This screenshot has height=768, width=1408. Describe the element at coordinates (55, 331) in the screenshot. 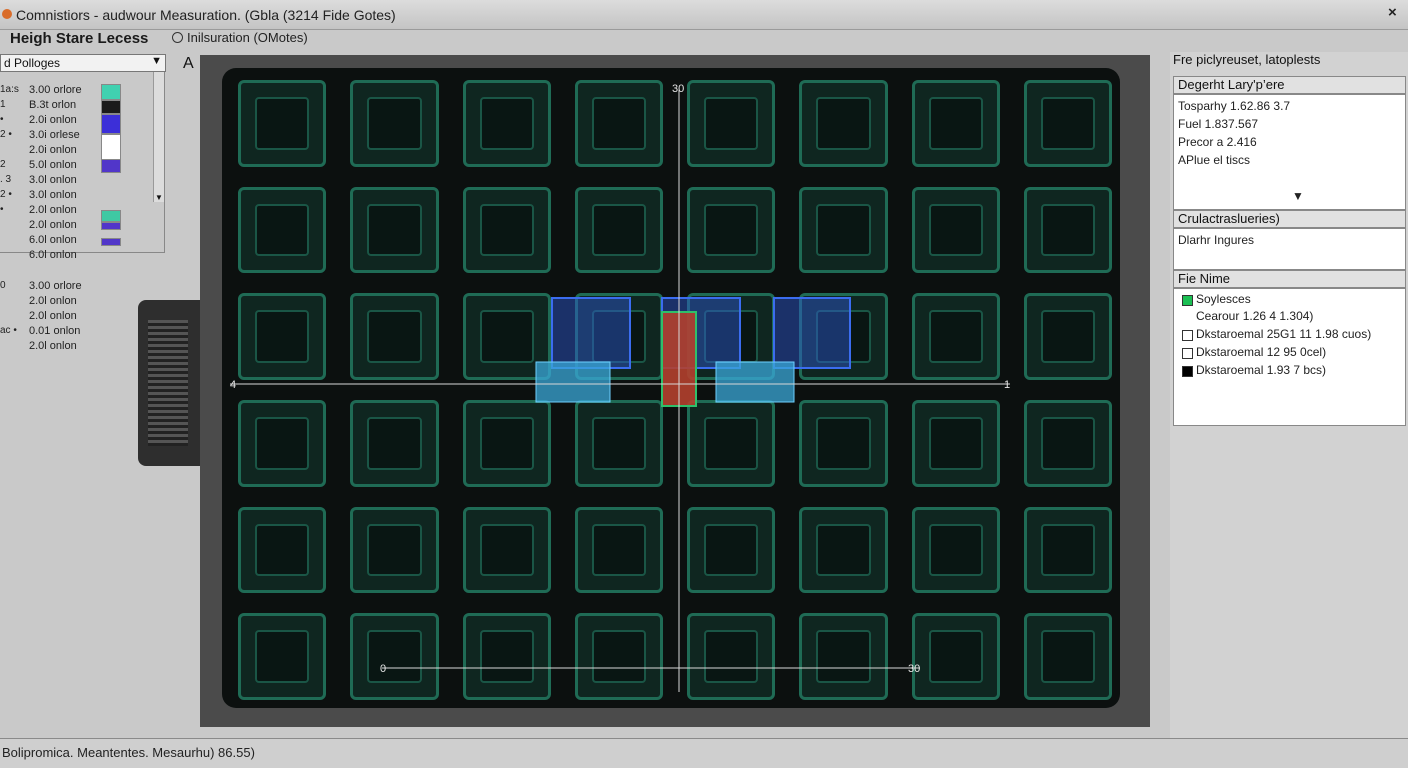

I see `legend-label: 0.01 onlon` at that location.